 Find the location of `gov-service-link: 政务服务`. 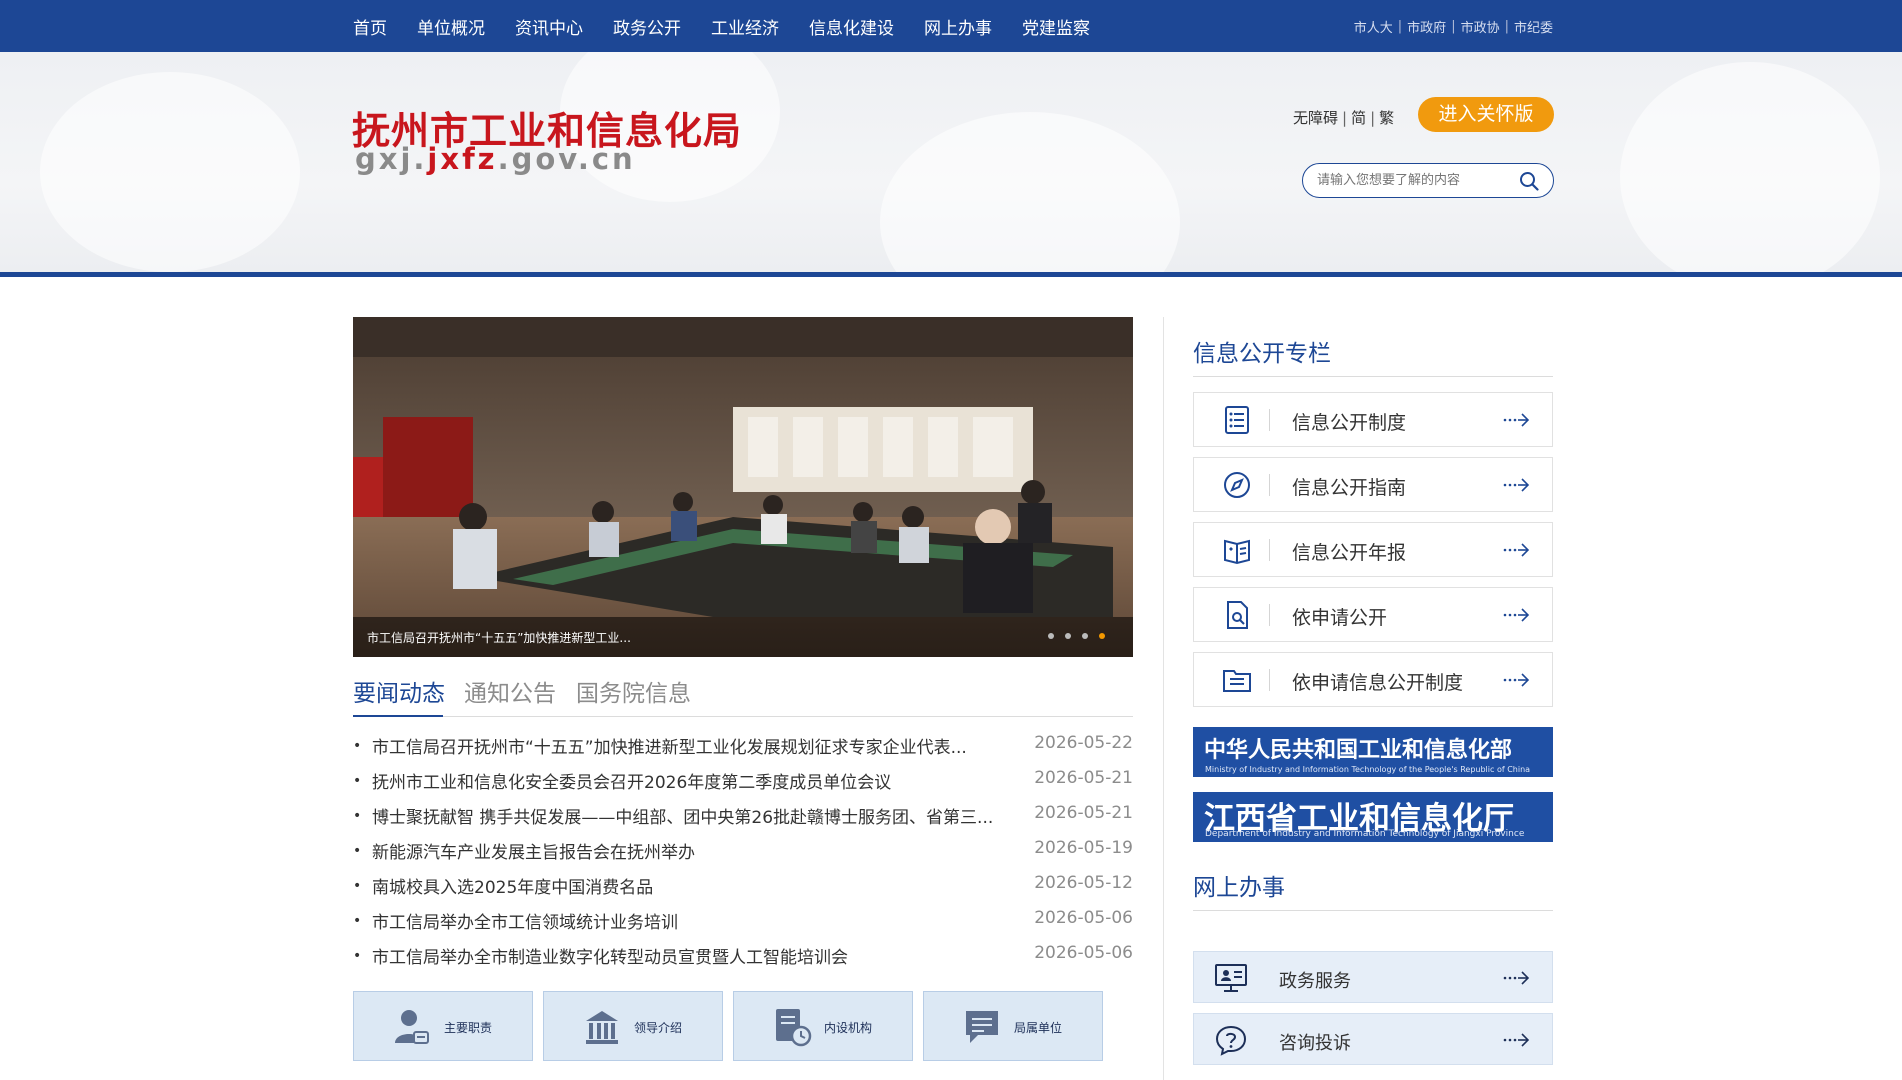

gov-service-link: 政务服务 is located at coordinates (1373, 977).